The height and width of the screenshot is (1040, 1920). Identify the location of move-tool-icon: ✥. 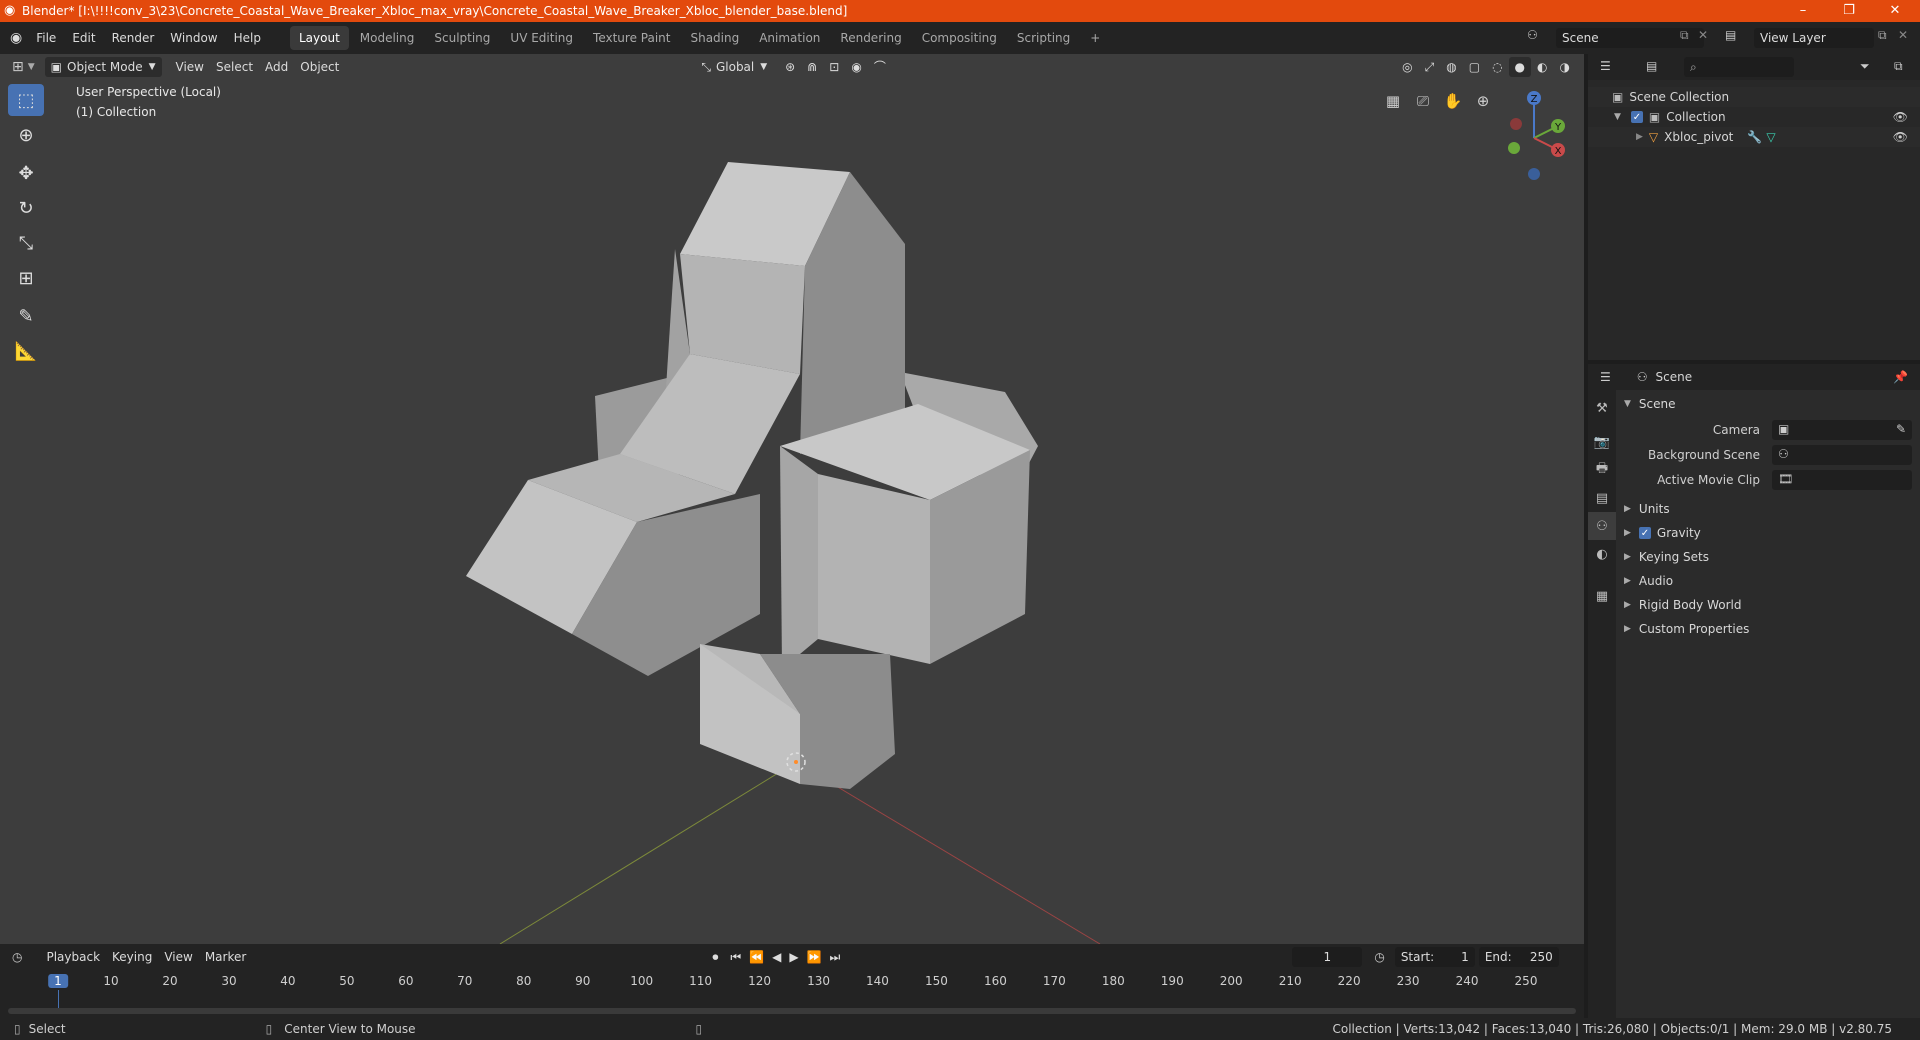
(26, 173).